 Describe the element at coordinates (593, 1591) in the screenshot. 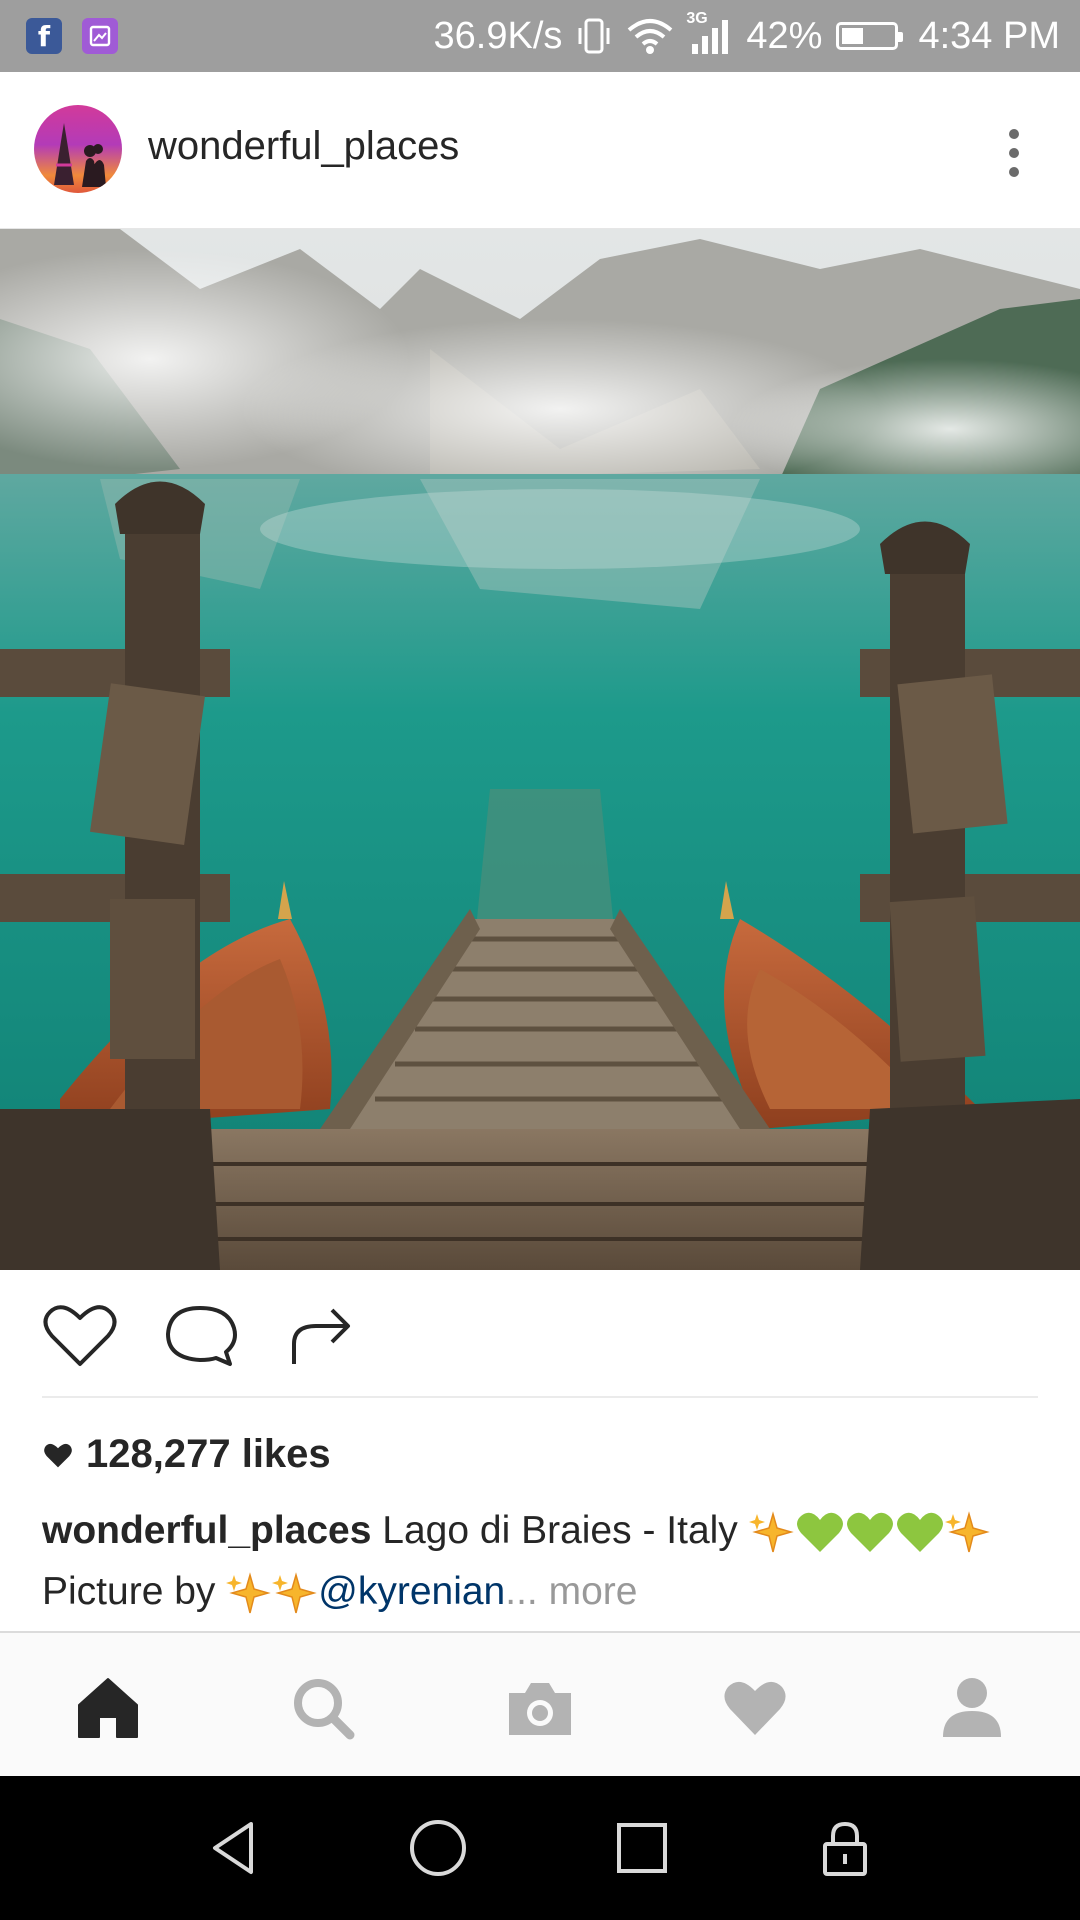

I see `more-link: more` at that location.